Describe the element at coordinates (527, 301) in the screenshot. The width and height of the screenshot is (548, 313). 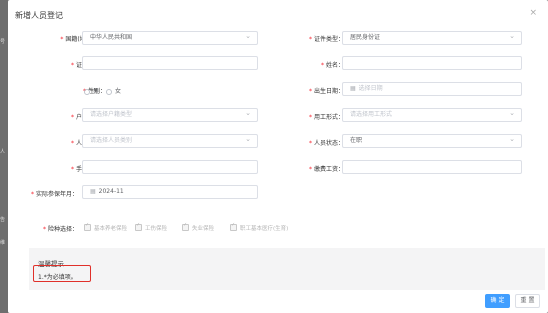
I see `reset-button: 重 置` at that location.